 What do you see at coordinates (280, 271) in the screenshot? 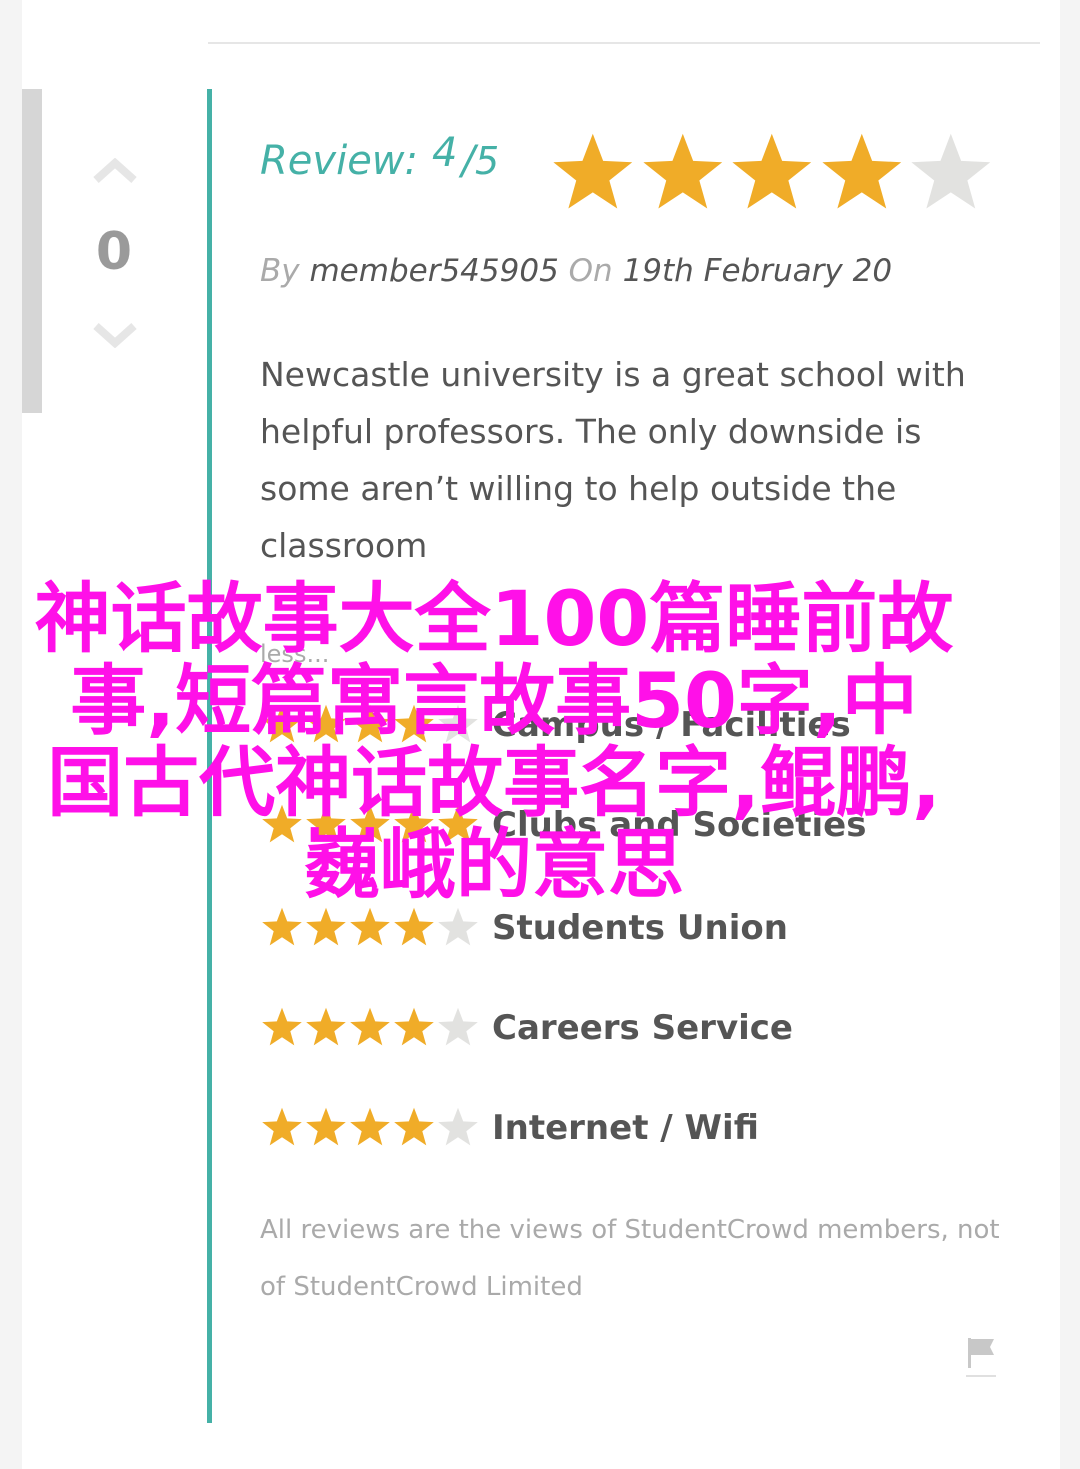
I see `by-prefix: By` at bounding box center [280, 271].